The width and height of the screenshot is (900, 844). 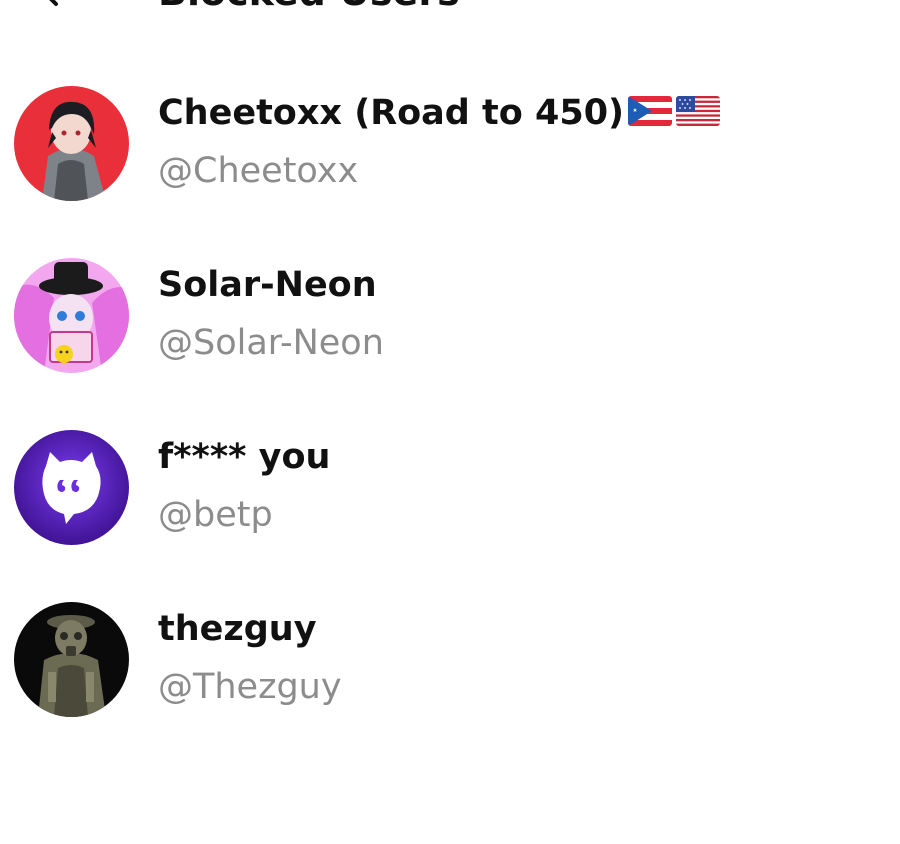 What do you see at coordinates (258, 171) in the screenshot?
I see `user-handle: @Cheetoxx` at bounding box center [258, 171].